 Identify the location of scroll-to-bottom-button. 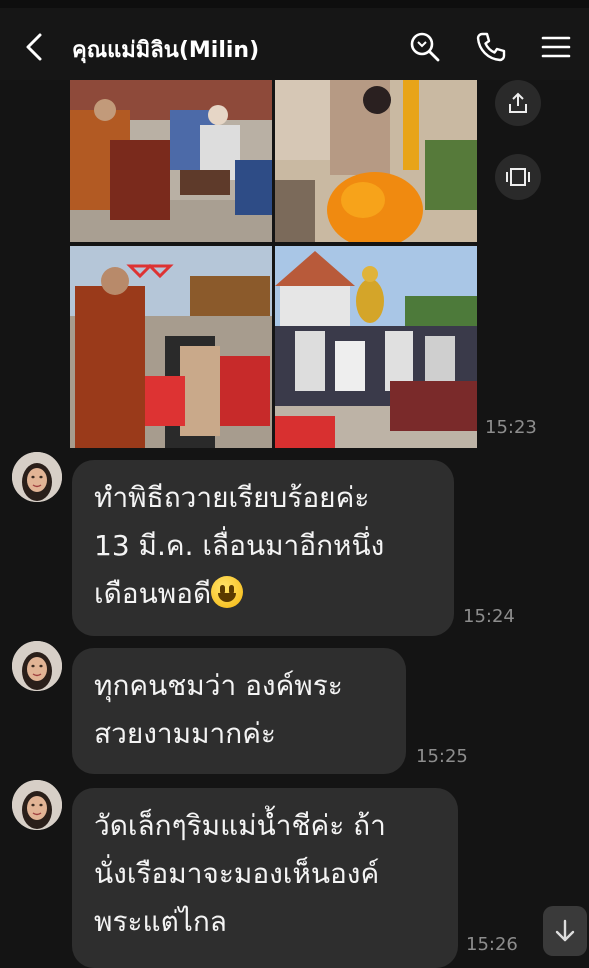
(565, 931).